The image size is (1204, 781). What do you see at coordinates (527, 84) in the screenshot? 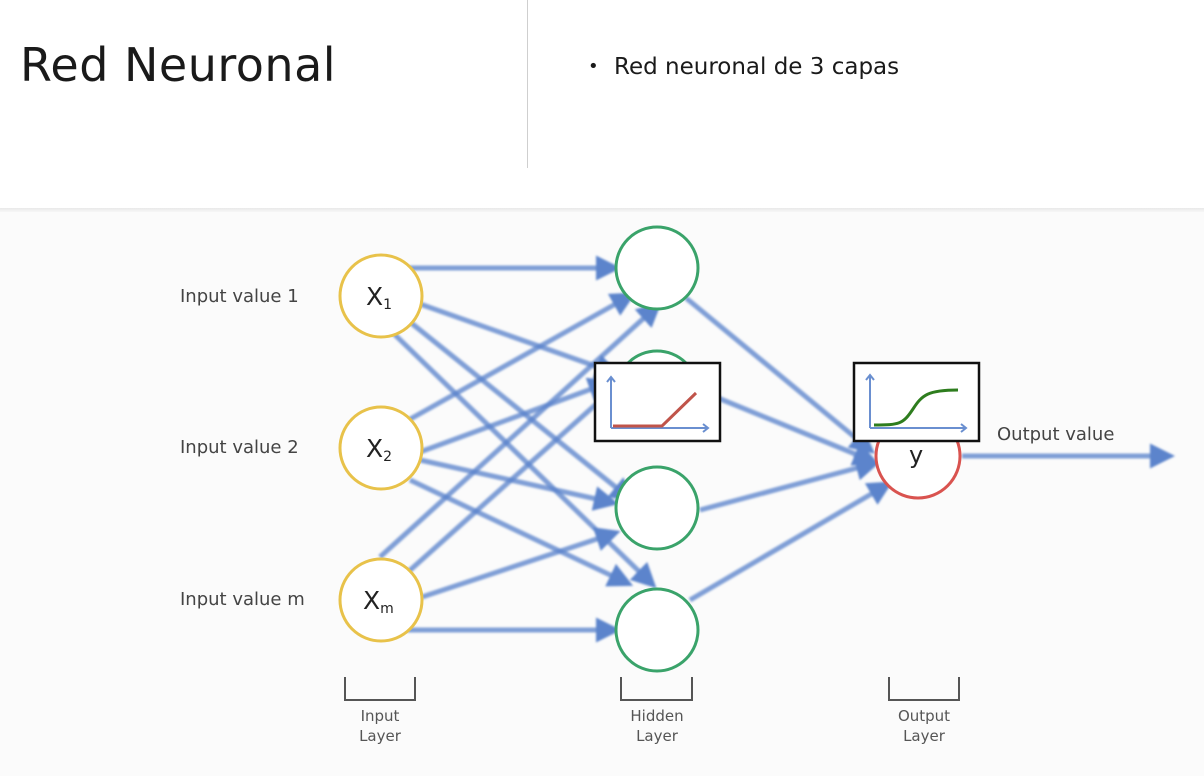
I see `header-divider` at bounding box center [527, 84].